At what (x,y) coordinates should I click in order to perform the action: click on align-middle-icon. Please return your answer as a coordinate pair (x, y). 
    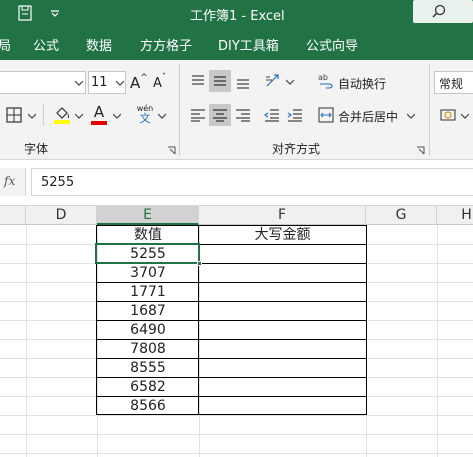
    Looking at the image, I should click on (220, 81).